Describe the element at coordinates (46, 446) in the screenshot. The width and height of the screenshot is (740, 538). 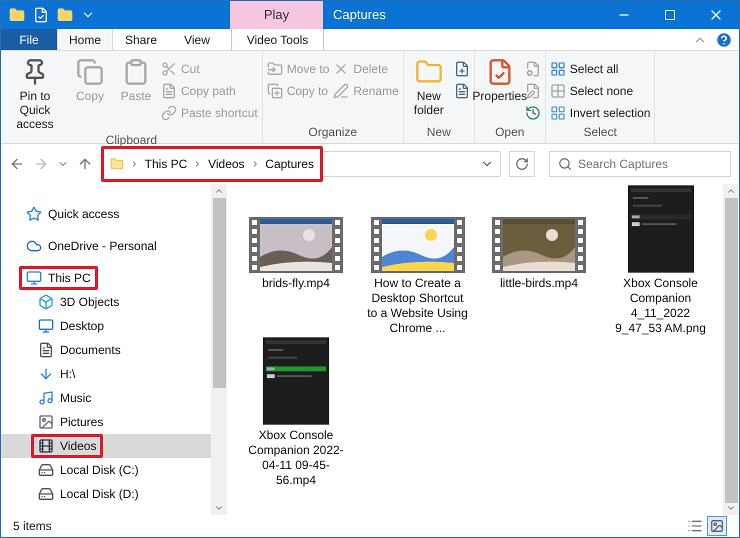
I see `film-icon` at that location.